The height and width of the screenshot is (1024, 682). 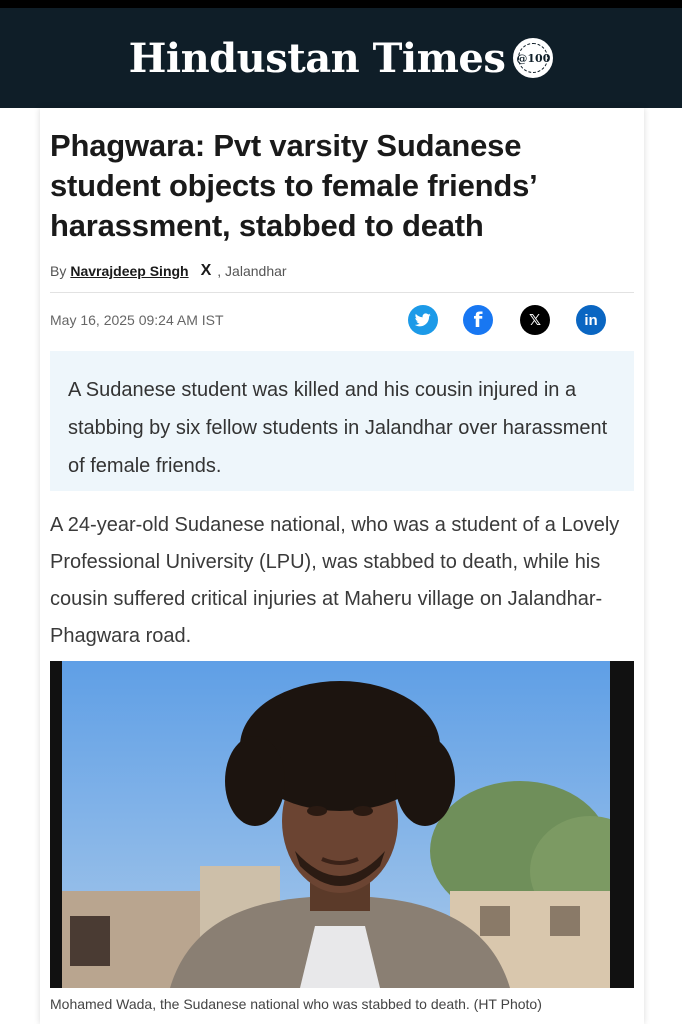 I want to click on twitter-bird-icon, so click(x=423, y=320).